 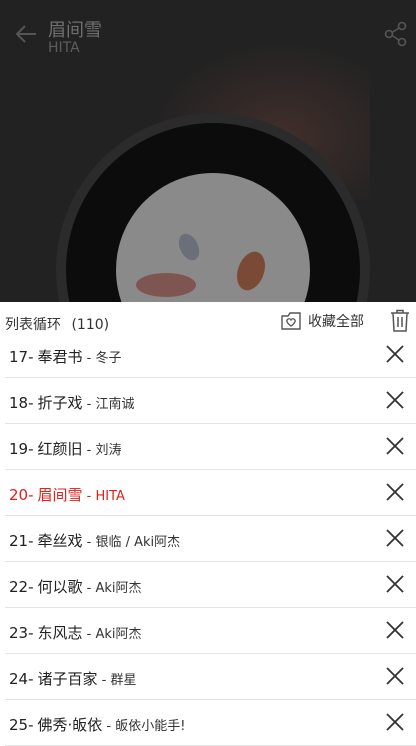 What do you see at coordinates (21, 403) in the screenshot?
I see `track-number: 18-` at bounding box center [21, 403].